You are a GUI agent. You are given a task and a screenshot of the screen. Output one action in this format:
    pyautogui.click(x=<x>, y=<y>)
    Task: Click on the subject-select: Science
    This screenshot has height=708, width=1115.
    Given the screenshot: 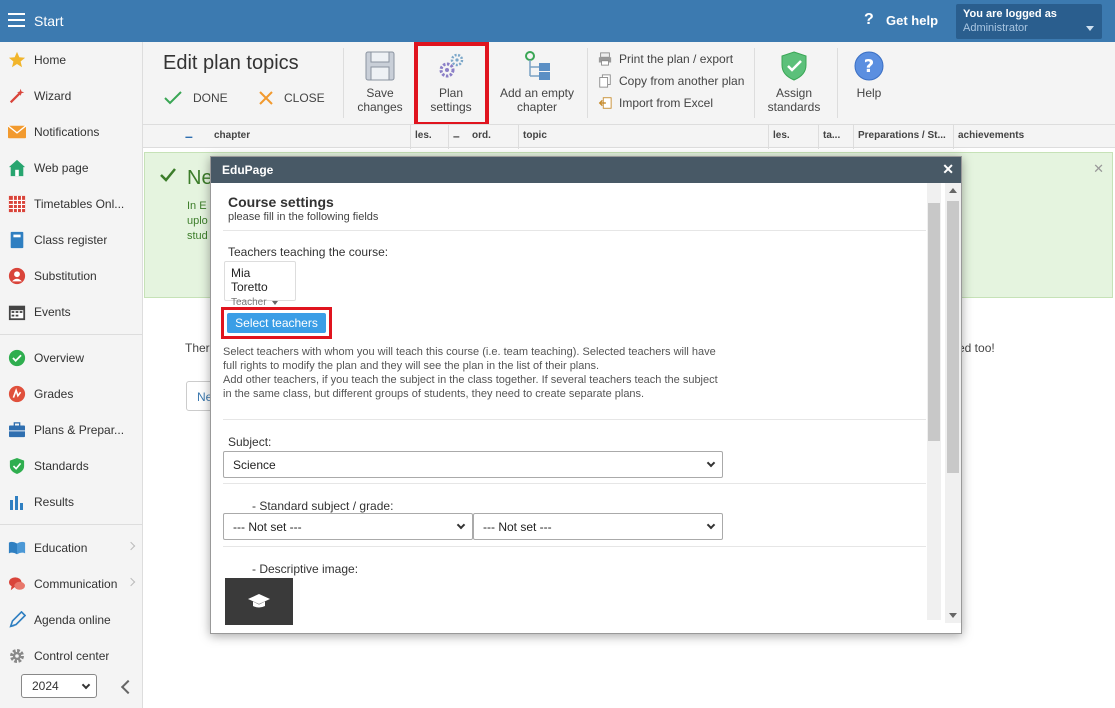 What is the action you would take?
    pyautogui.click(x=473, y=464)
    